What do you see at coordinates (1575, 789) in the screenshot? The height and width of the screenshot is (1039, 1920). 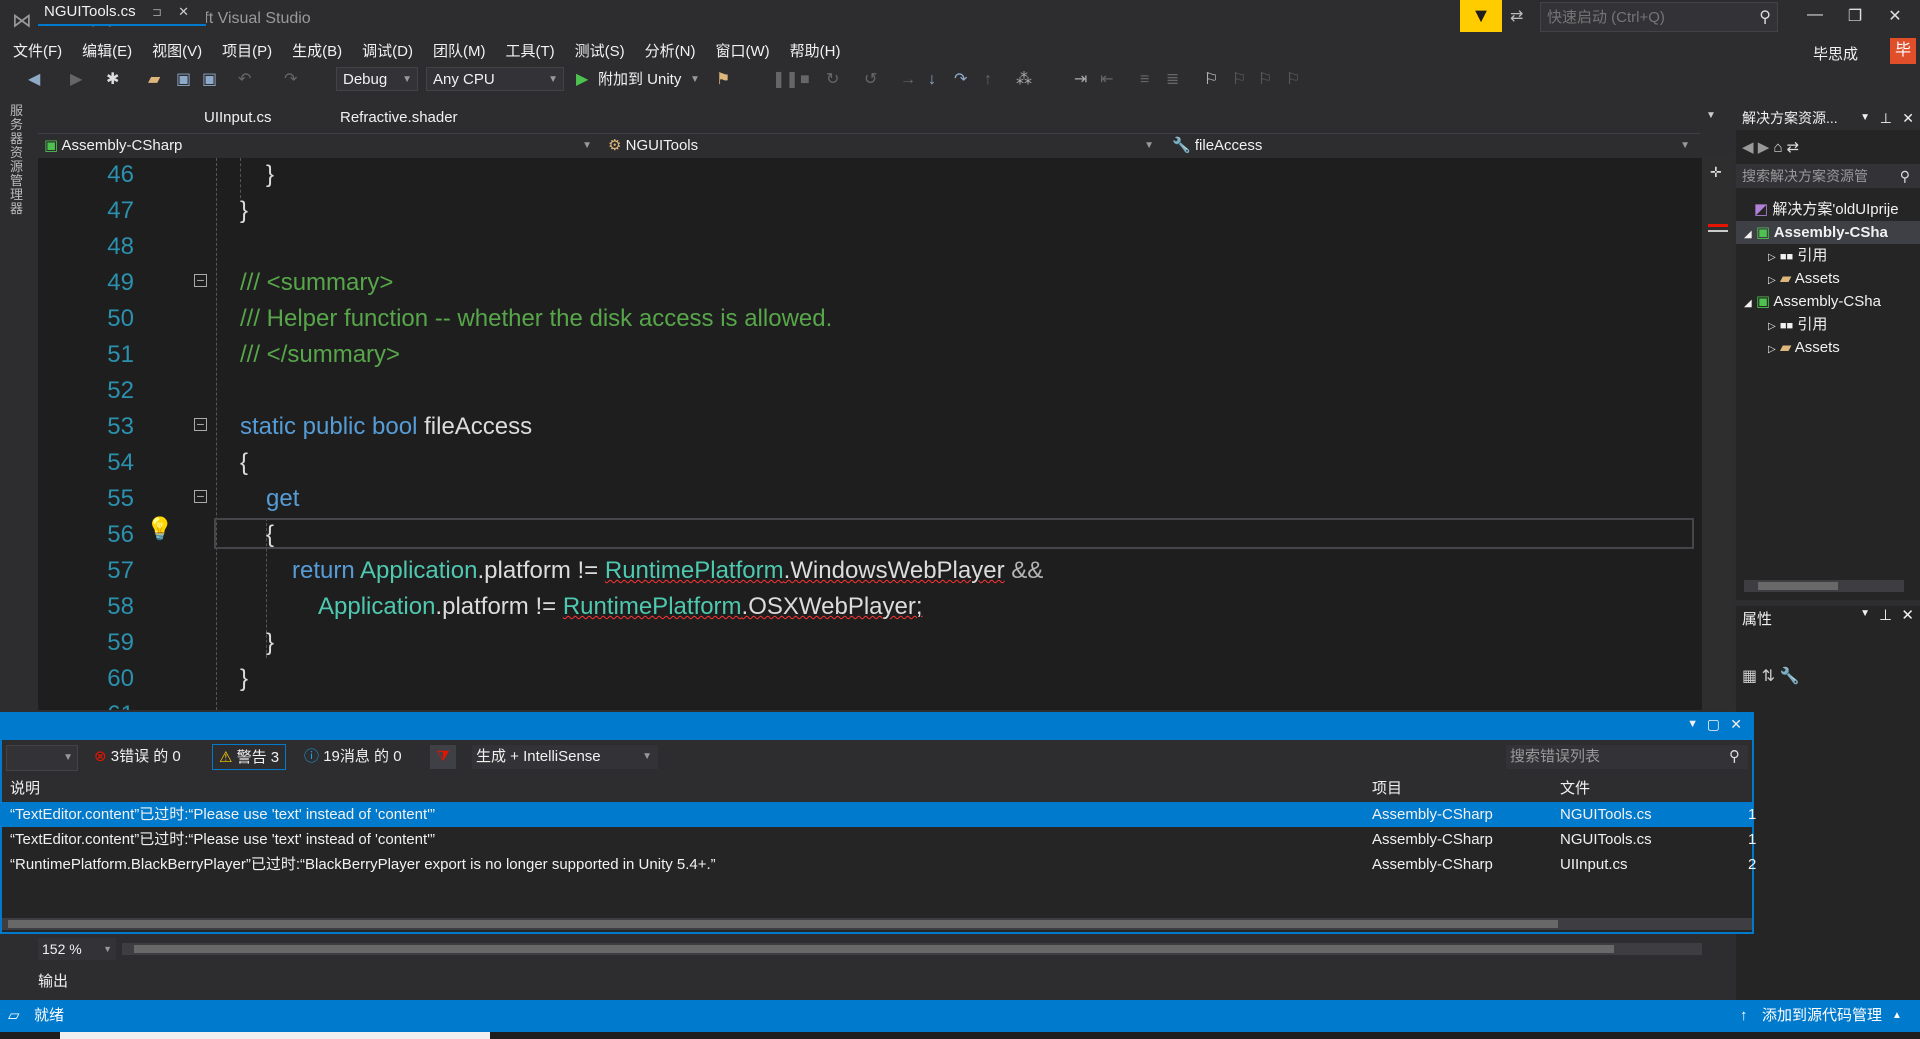 I see `column-file: 文件` at bounding box center [1575, 789].